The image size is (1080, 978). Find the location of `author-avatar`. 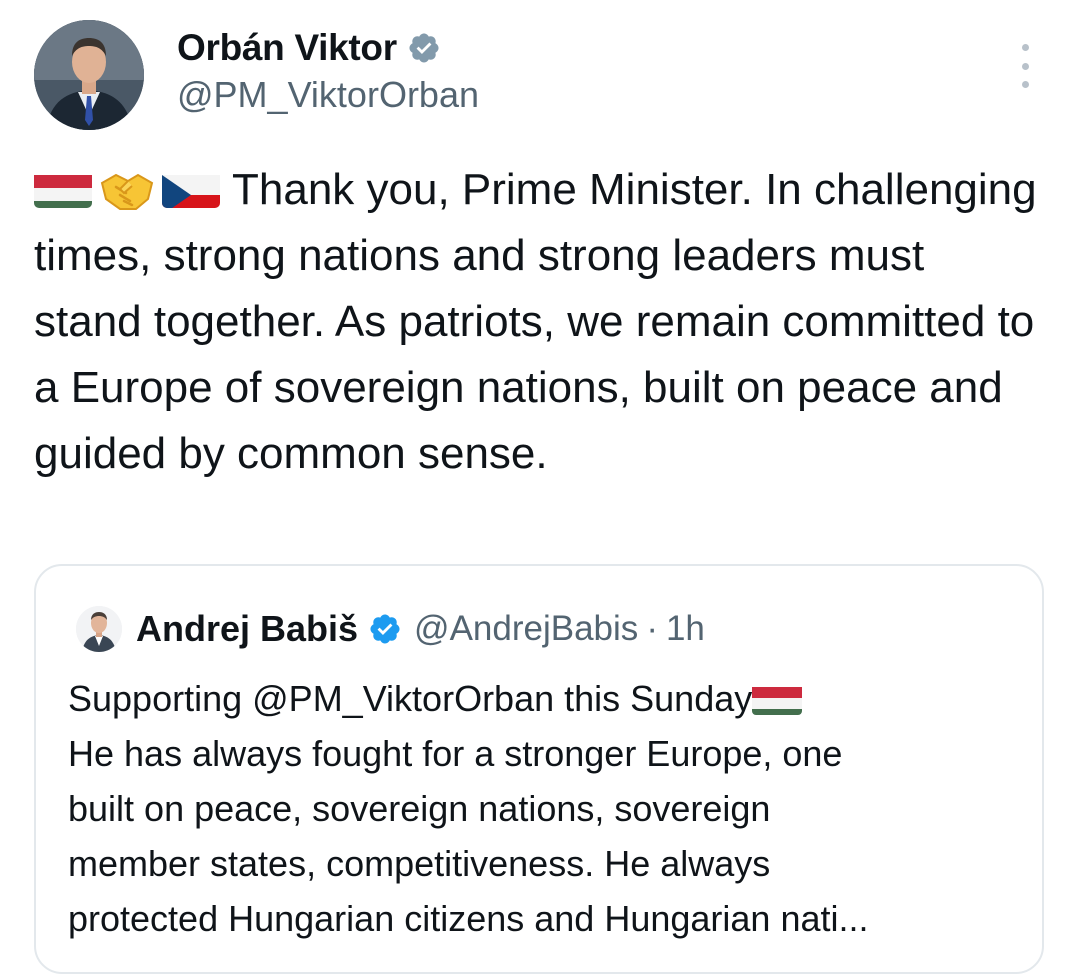

author-avatar is located at coordinates (89, 75).